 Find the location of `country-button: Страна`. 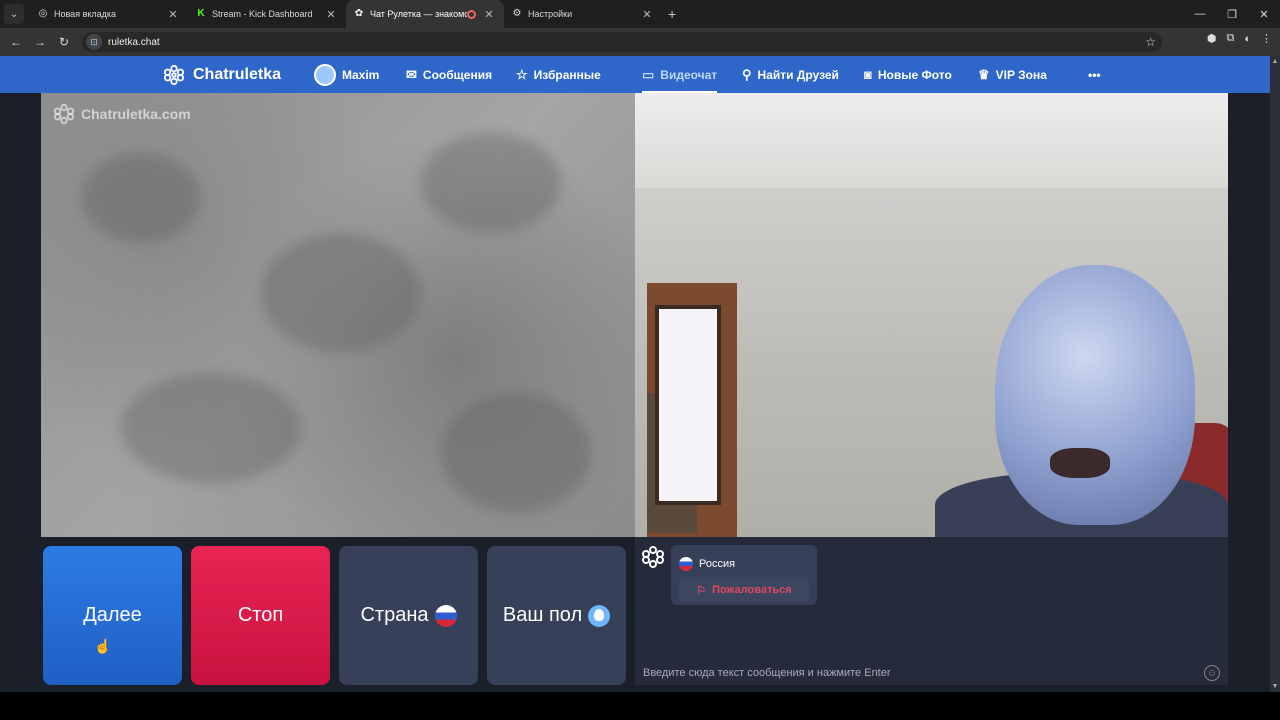

country-button: Страна is located at coordinates (408, 615).